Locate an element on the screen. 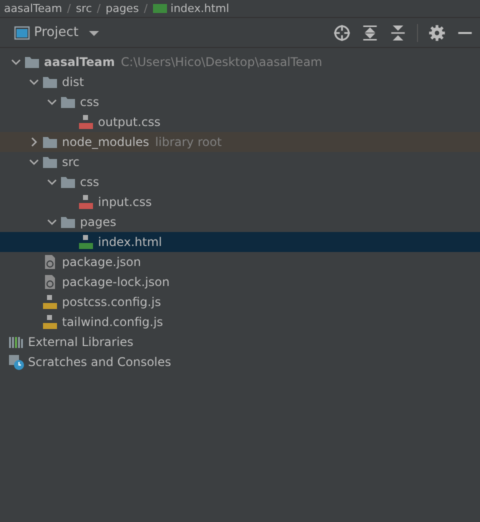  panel-title: Project is located at coordinates (56, 32).